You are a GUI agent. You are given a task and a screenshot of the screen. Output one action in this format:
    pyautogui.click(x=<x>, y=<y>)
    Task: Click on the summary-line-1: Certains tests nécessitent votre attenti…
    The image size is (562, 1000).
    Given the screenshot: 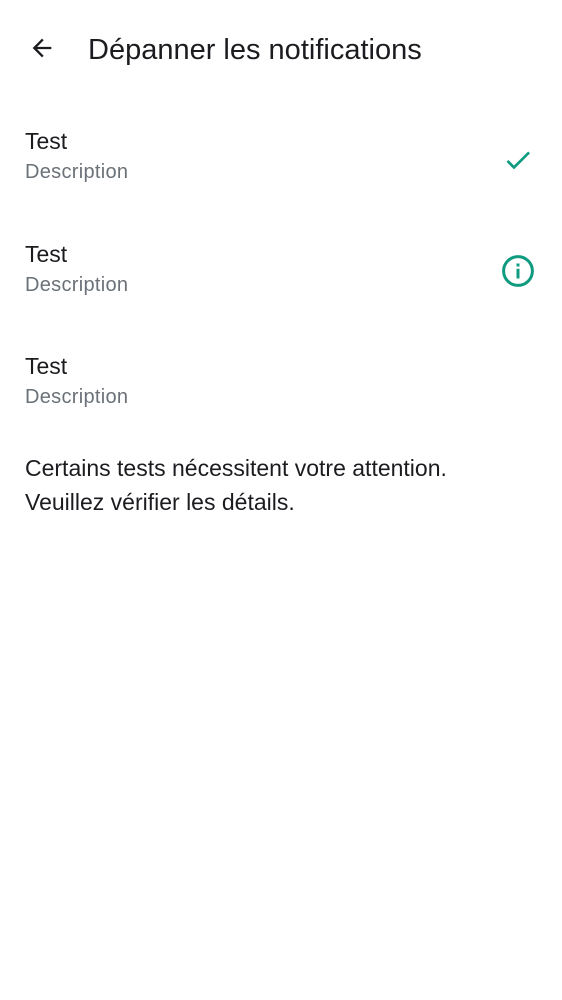 What is the action you would take?
    pyautogui.click(x=236, y=468)
    